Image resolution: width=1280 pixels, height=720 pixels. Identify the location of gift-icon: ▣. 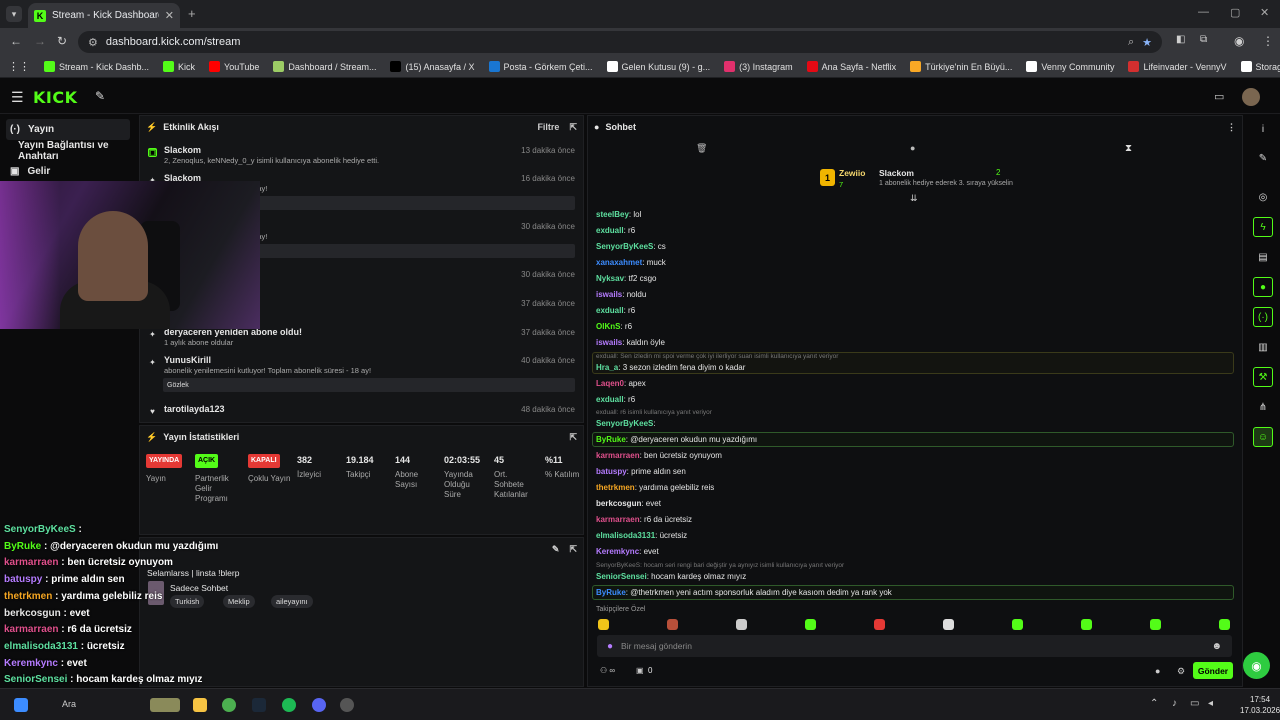
(640, 670).